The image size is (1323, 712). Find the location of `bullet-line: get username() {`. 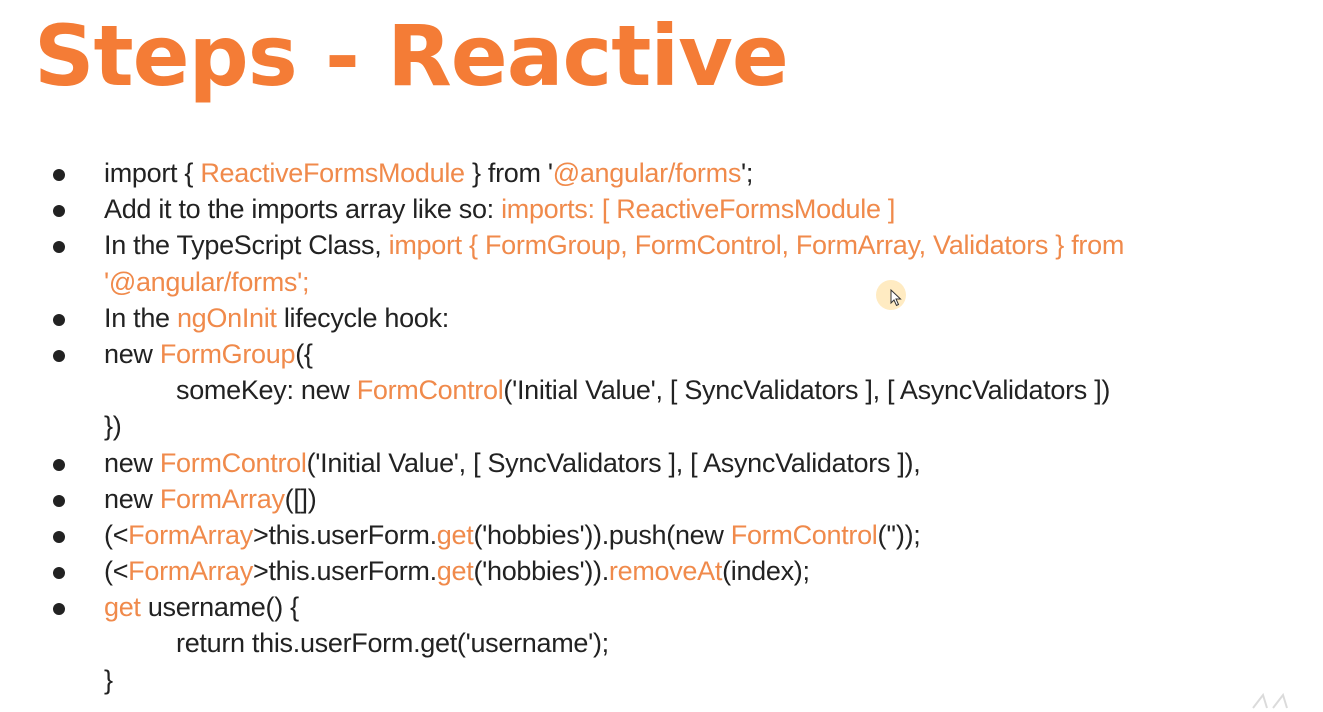

bullet-line: get username() { is located at coordinates (661, 607).